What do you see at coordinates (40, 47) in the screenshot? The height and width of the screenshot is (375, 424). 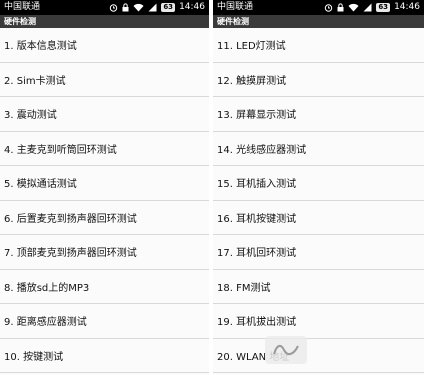 I see `list-item-label: 1. 版本信息测试` at bounding box center [40, 47].